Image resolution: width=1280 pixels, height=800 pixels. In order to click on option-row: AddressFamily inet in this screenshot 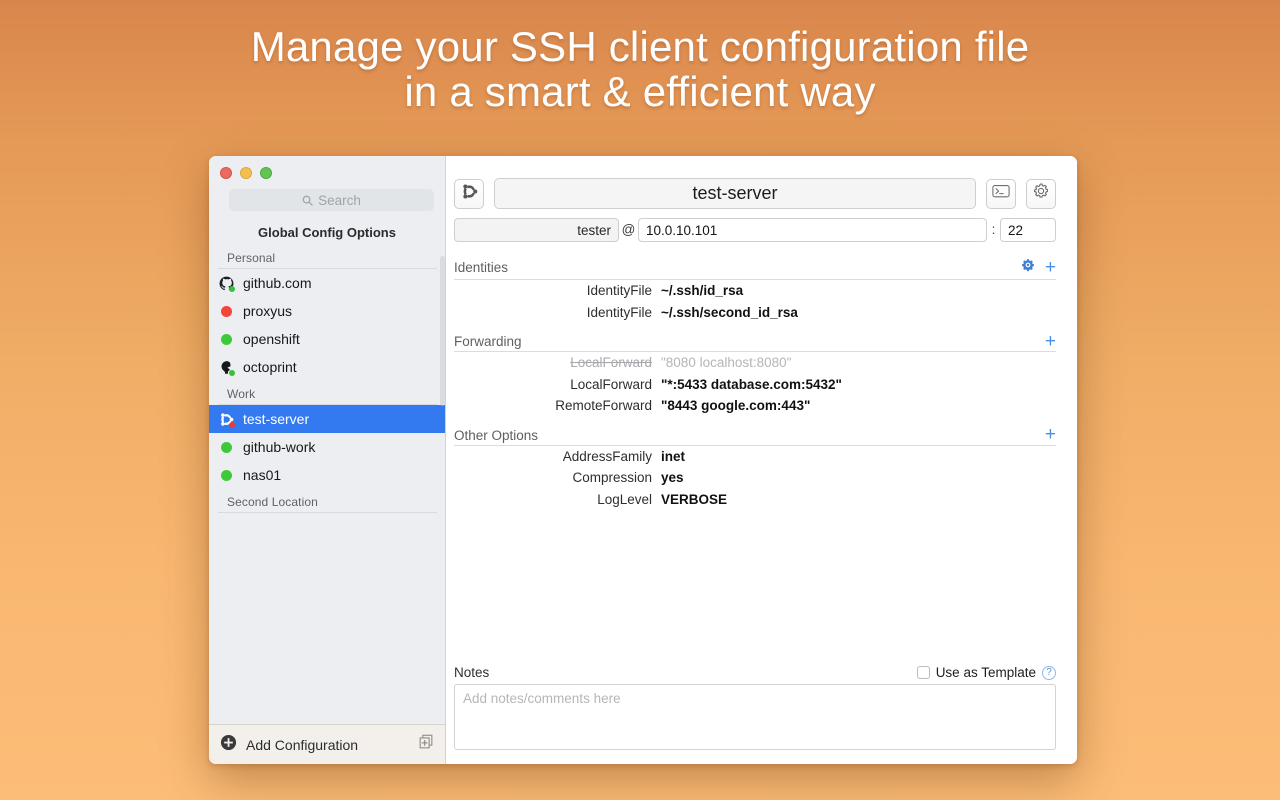, I will do `click(755, 460)`.